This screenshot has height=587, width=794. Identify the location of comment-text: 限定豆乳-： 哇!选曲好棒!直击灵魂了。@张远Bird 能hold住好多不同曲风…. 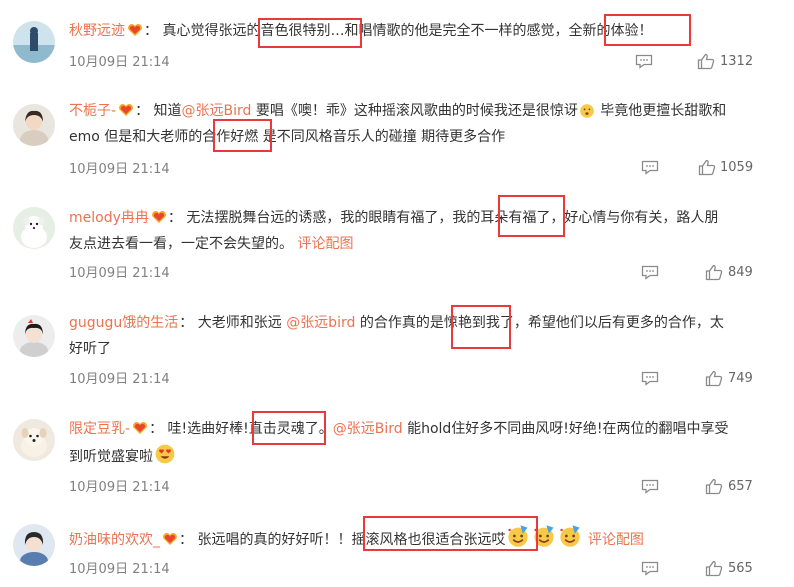
(399, 429).